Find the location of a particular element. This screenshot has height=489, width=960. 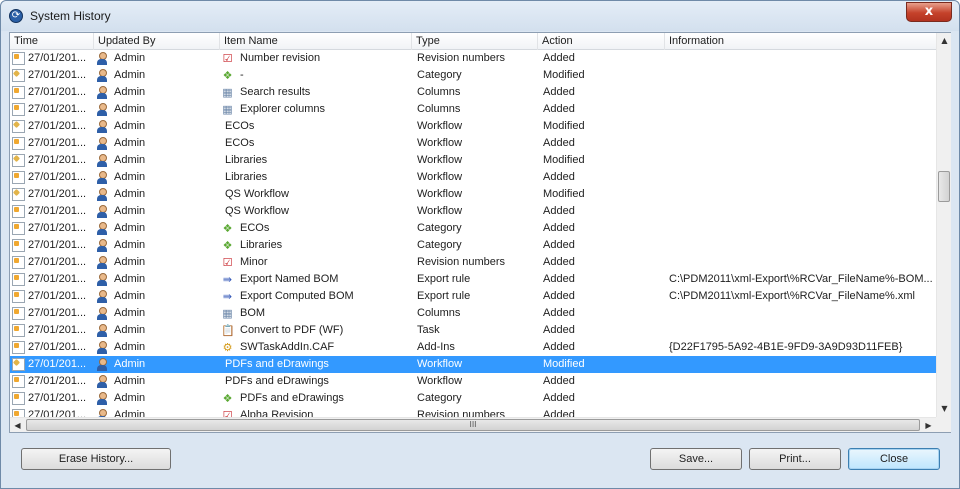

table-row: 27/01/201... Admin Libraries Workflow Added is located at coordinates (473, 177).